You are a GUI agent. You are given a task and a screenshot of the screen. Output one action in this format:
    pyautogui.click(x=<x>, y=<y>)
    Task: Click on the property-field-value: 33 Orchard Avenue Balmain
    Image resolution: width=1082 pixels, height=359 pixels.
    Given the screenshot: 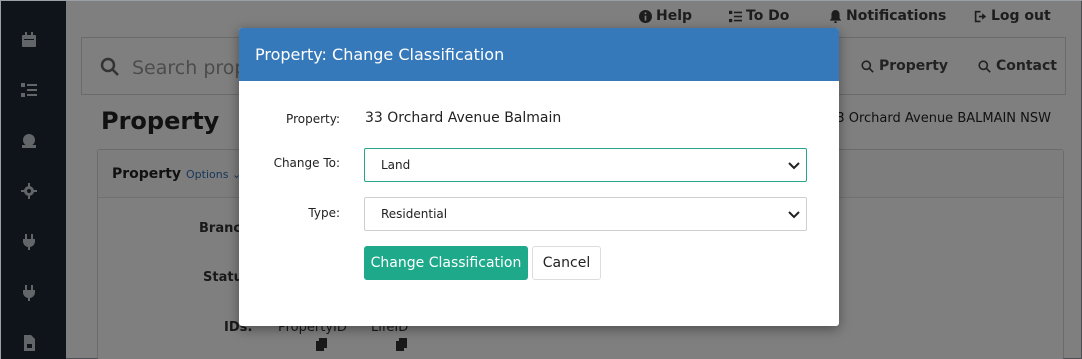 What is the action you would take?
    pyautogui.click(x=463, y=118)
    